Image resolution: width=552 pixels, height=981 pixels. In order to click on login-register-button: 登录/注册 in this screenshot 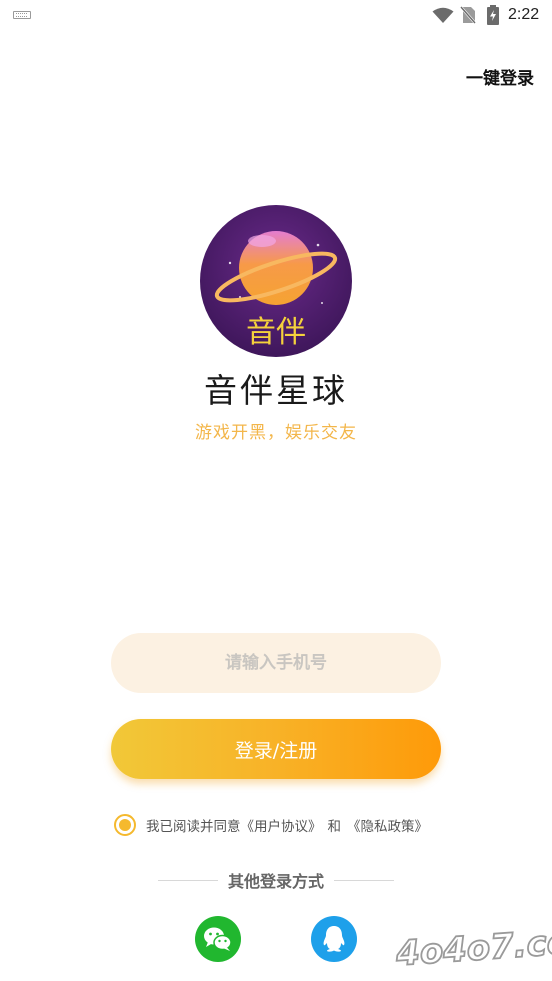, I will do `click(276, 749)`.